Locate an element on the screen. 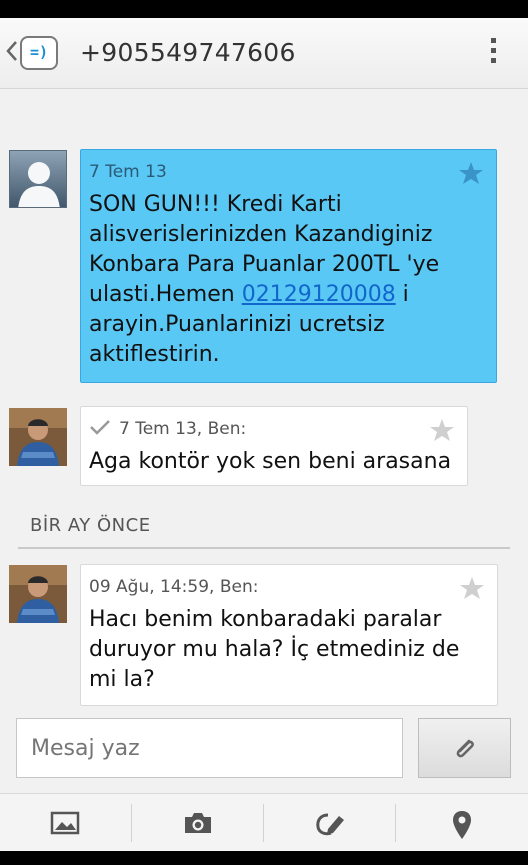 Image resolution: width=528 pixels, height=865 pixels. chevron-left-icon is located at coordinates (12, 51).